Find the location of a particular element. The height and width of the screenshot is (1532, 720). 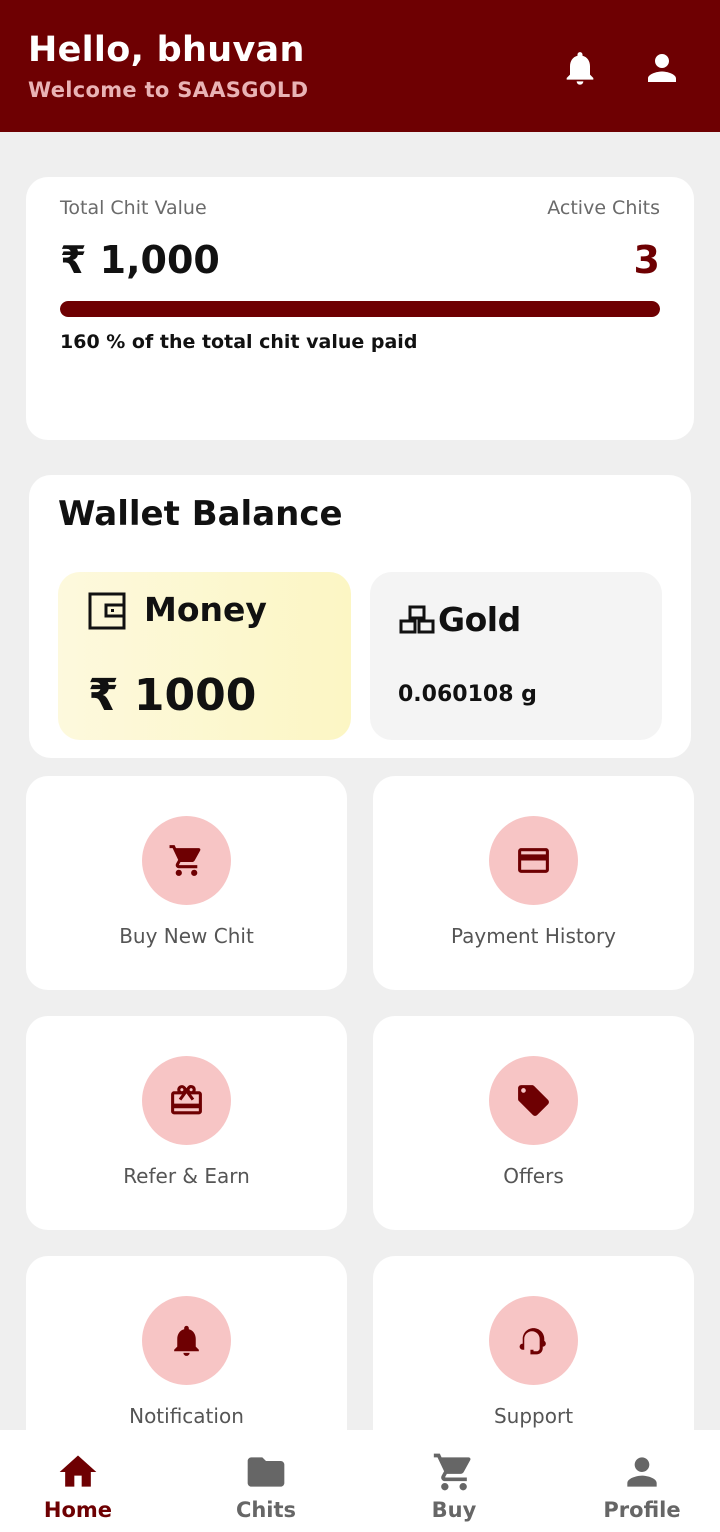

tile-label: Notification is located at coordinates (186, 1416).